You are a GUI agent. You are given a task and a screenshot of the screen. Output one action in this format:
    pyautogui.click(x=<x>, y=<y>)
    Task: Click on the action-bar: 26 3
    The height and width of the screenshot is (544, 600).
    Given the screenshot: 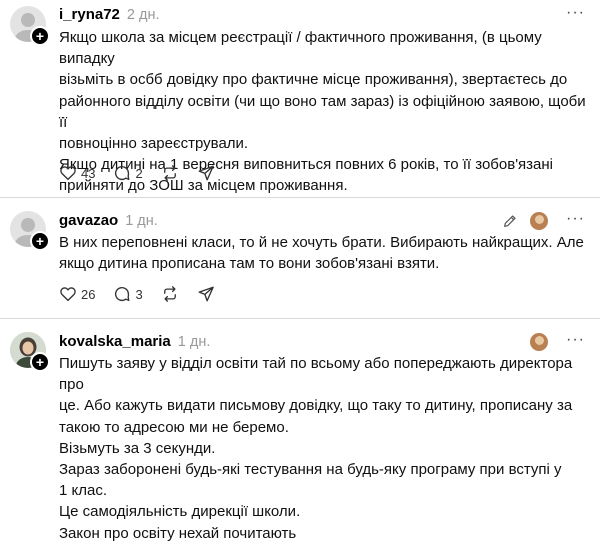 What is the action you would take?
    pyautogui.click(x=146, y=294)
    